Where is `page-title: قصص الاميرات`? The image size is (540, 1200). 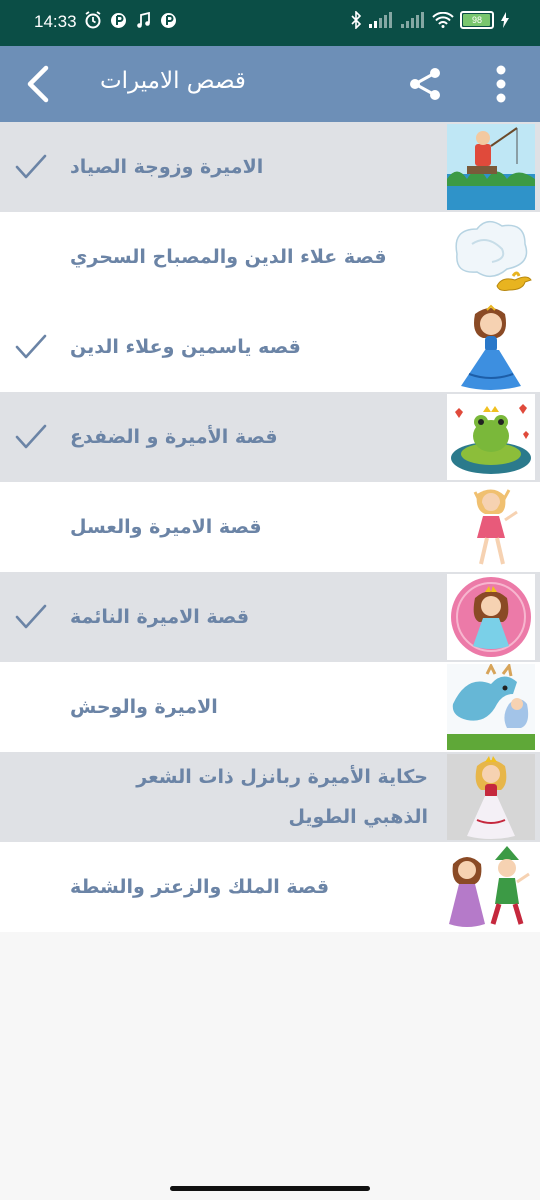 page-title: قصص الاميرات is located at coordinates (173, 81).